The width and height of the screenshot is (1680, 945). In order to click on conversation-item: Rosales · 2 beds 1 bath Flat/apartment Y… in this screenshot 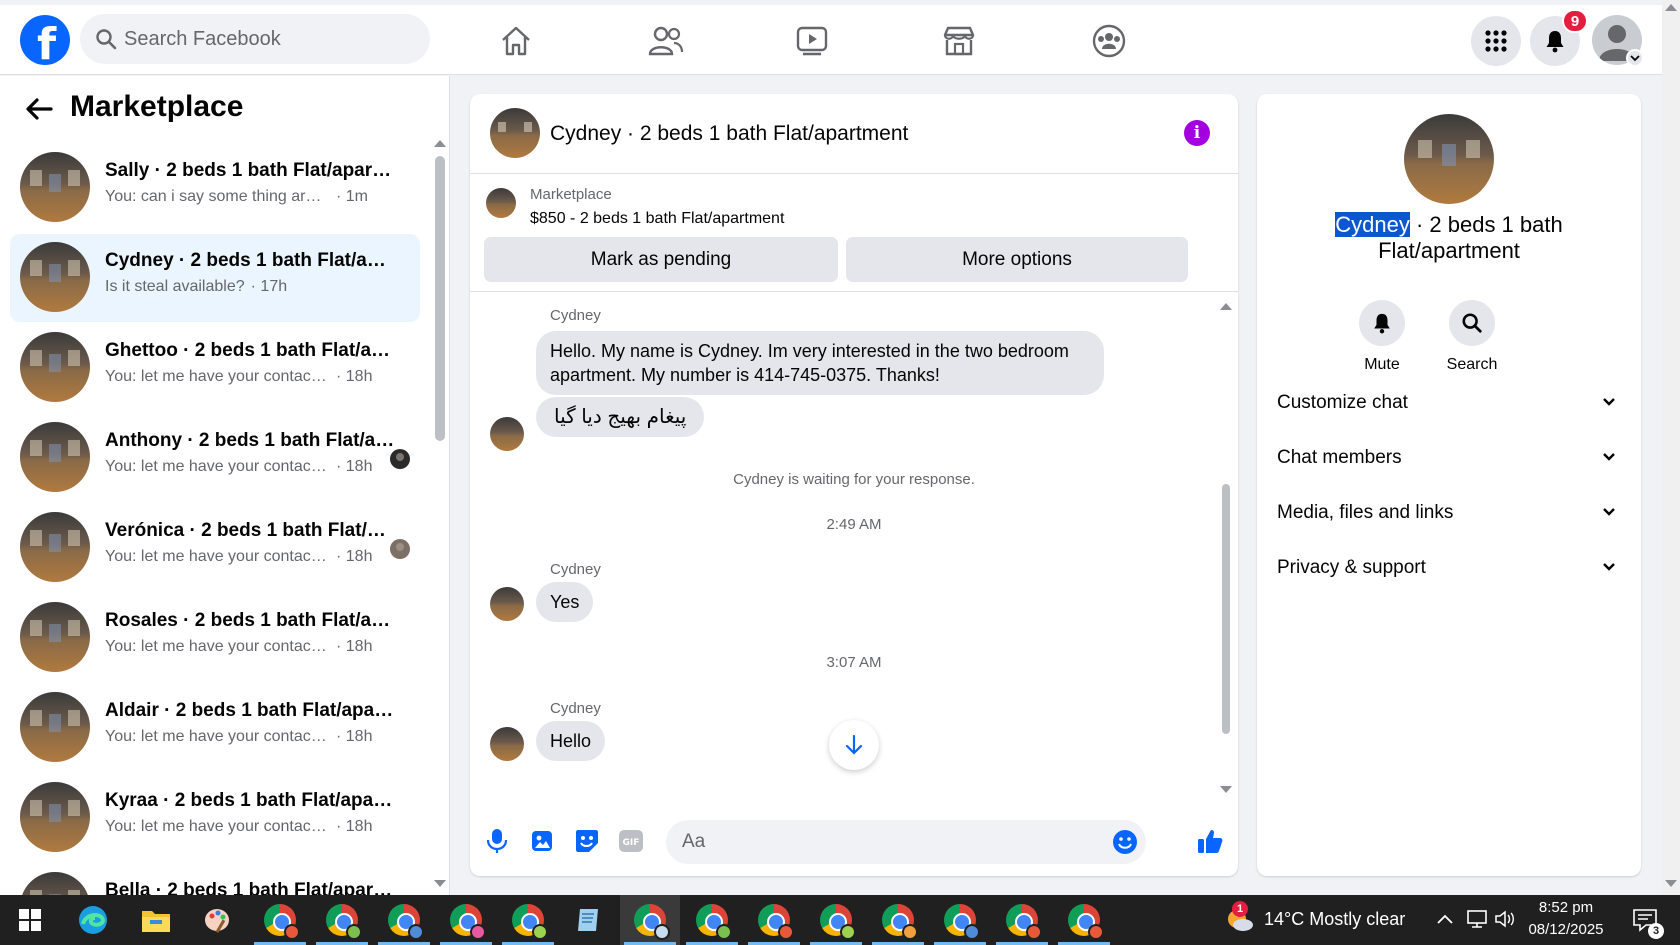, I will do `click(215, 638)`.